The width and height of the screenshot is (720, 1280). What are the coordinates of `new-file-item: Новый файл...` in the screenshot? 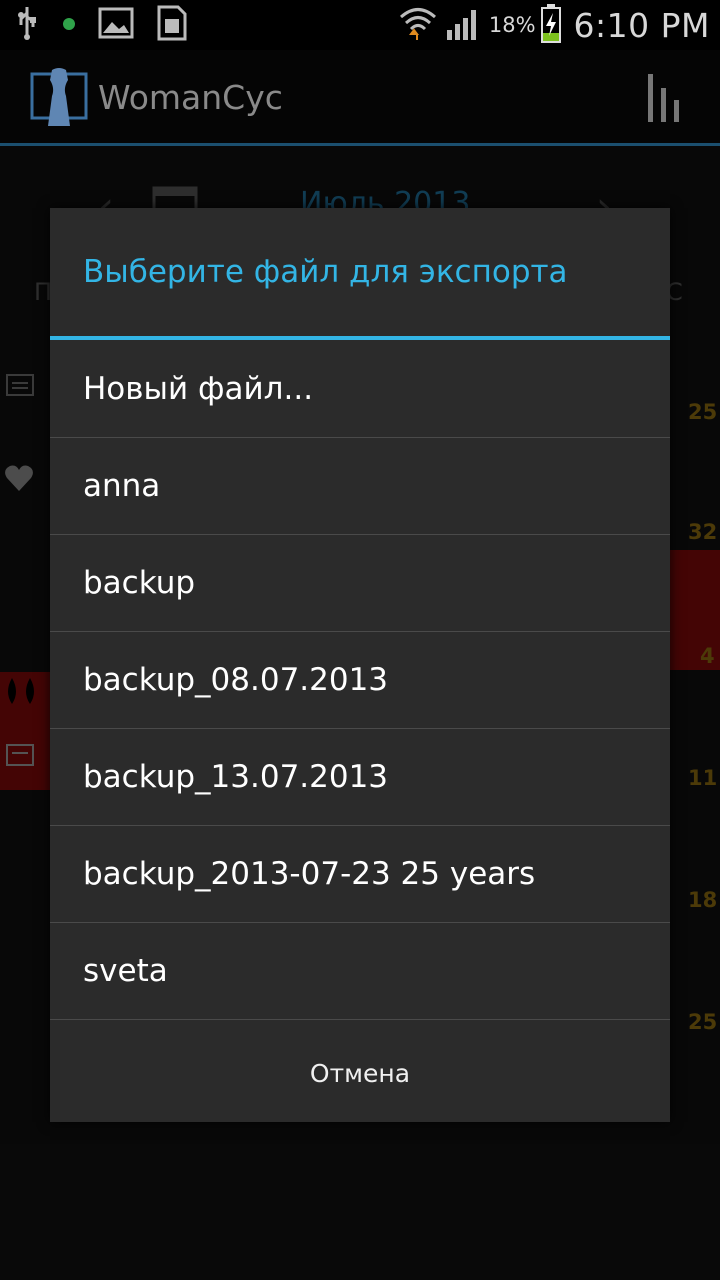 It's located at (360, 389).